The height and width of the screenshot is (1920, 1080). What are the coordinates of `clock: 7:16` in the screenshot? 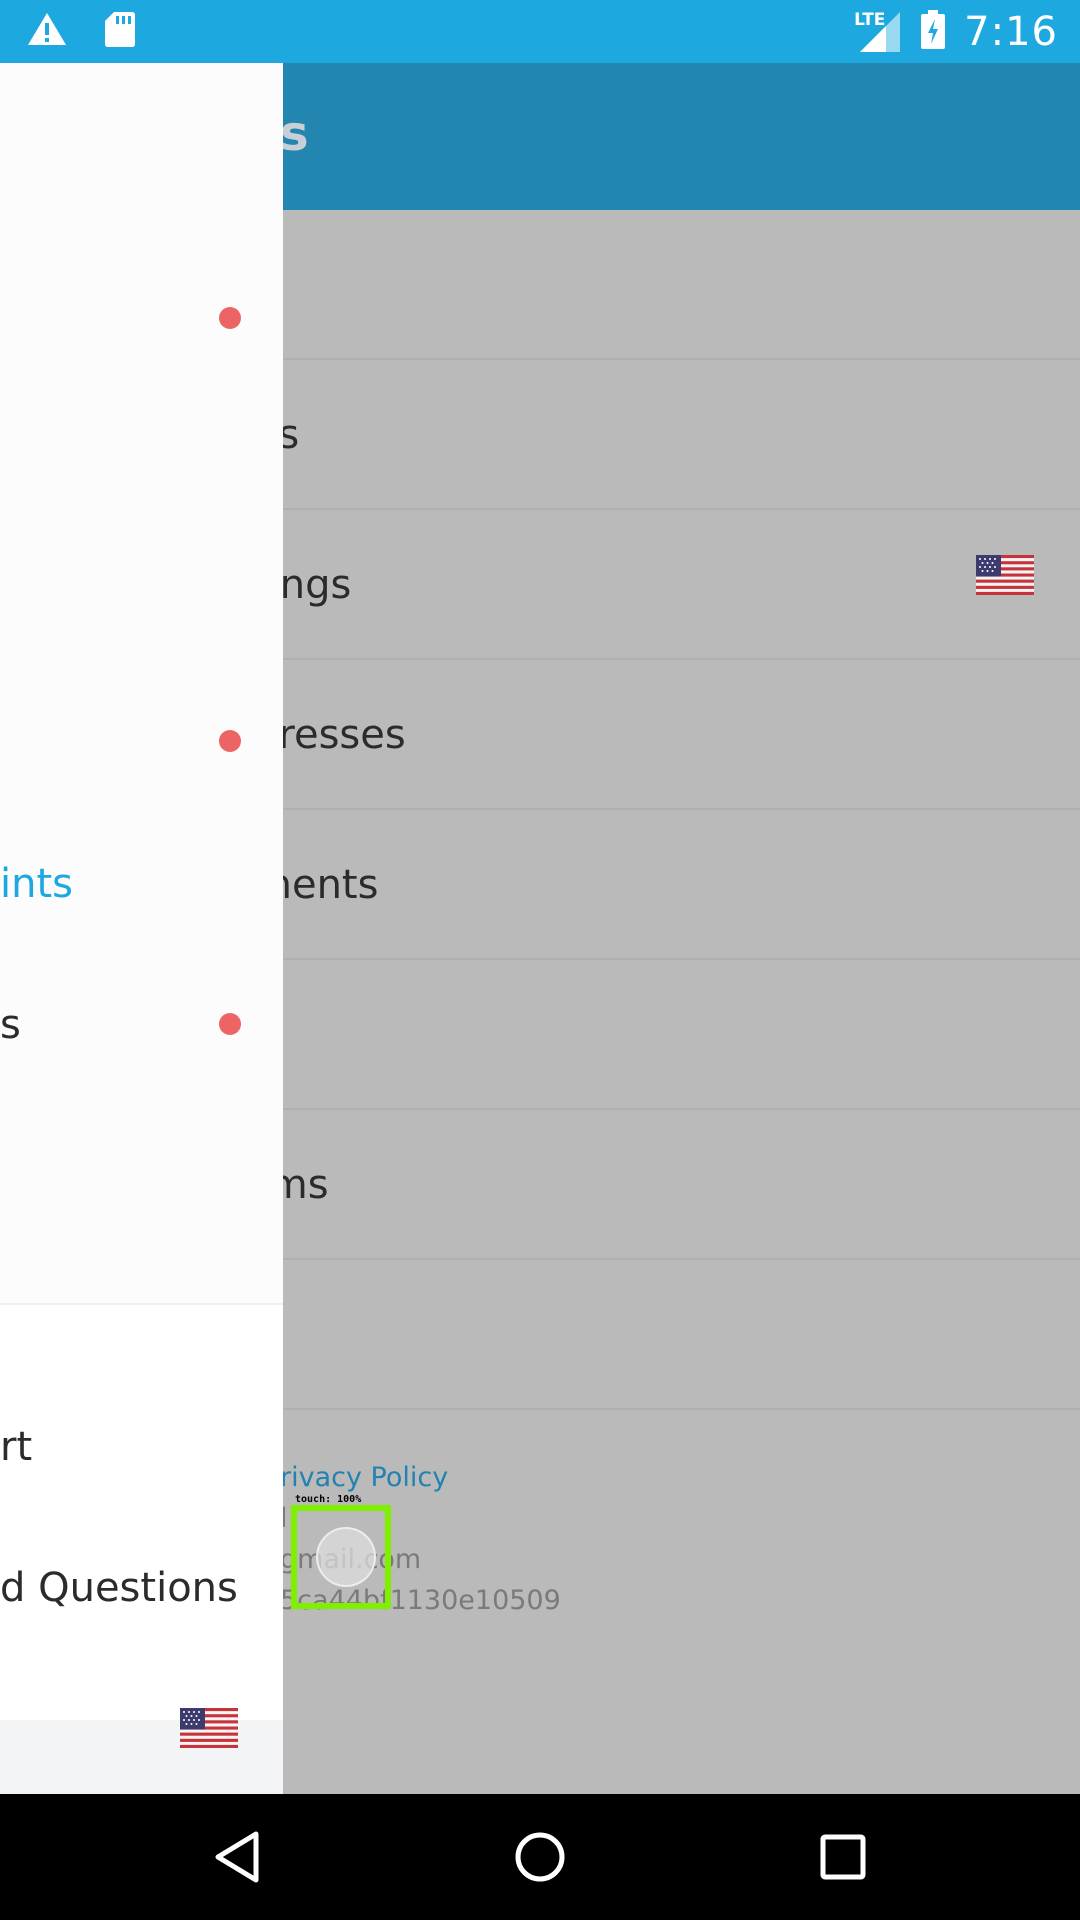 It's located at (1011, 32).